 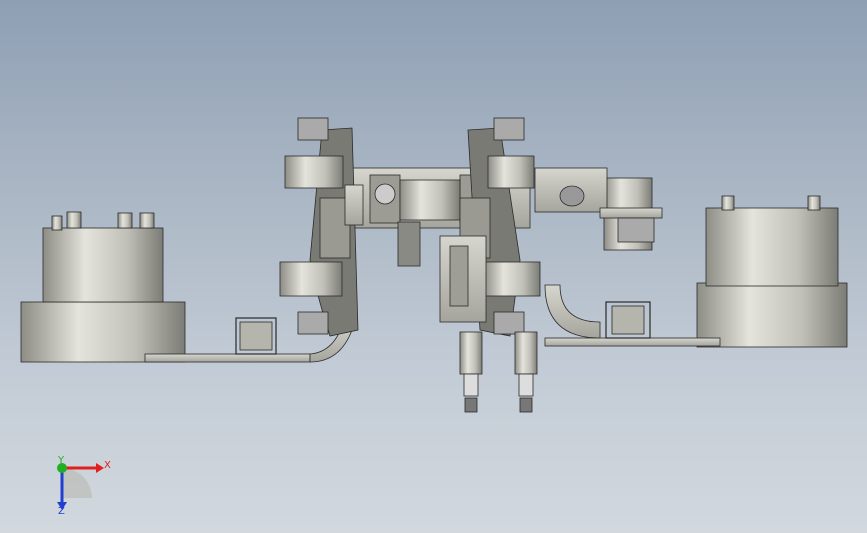 What do you see at coordinates (61, 511) in the screenshot?
I see `z-axis-label: Z` at bounding box center [61, 511].